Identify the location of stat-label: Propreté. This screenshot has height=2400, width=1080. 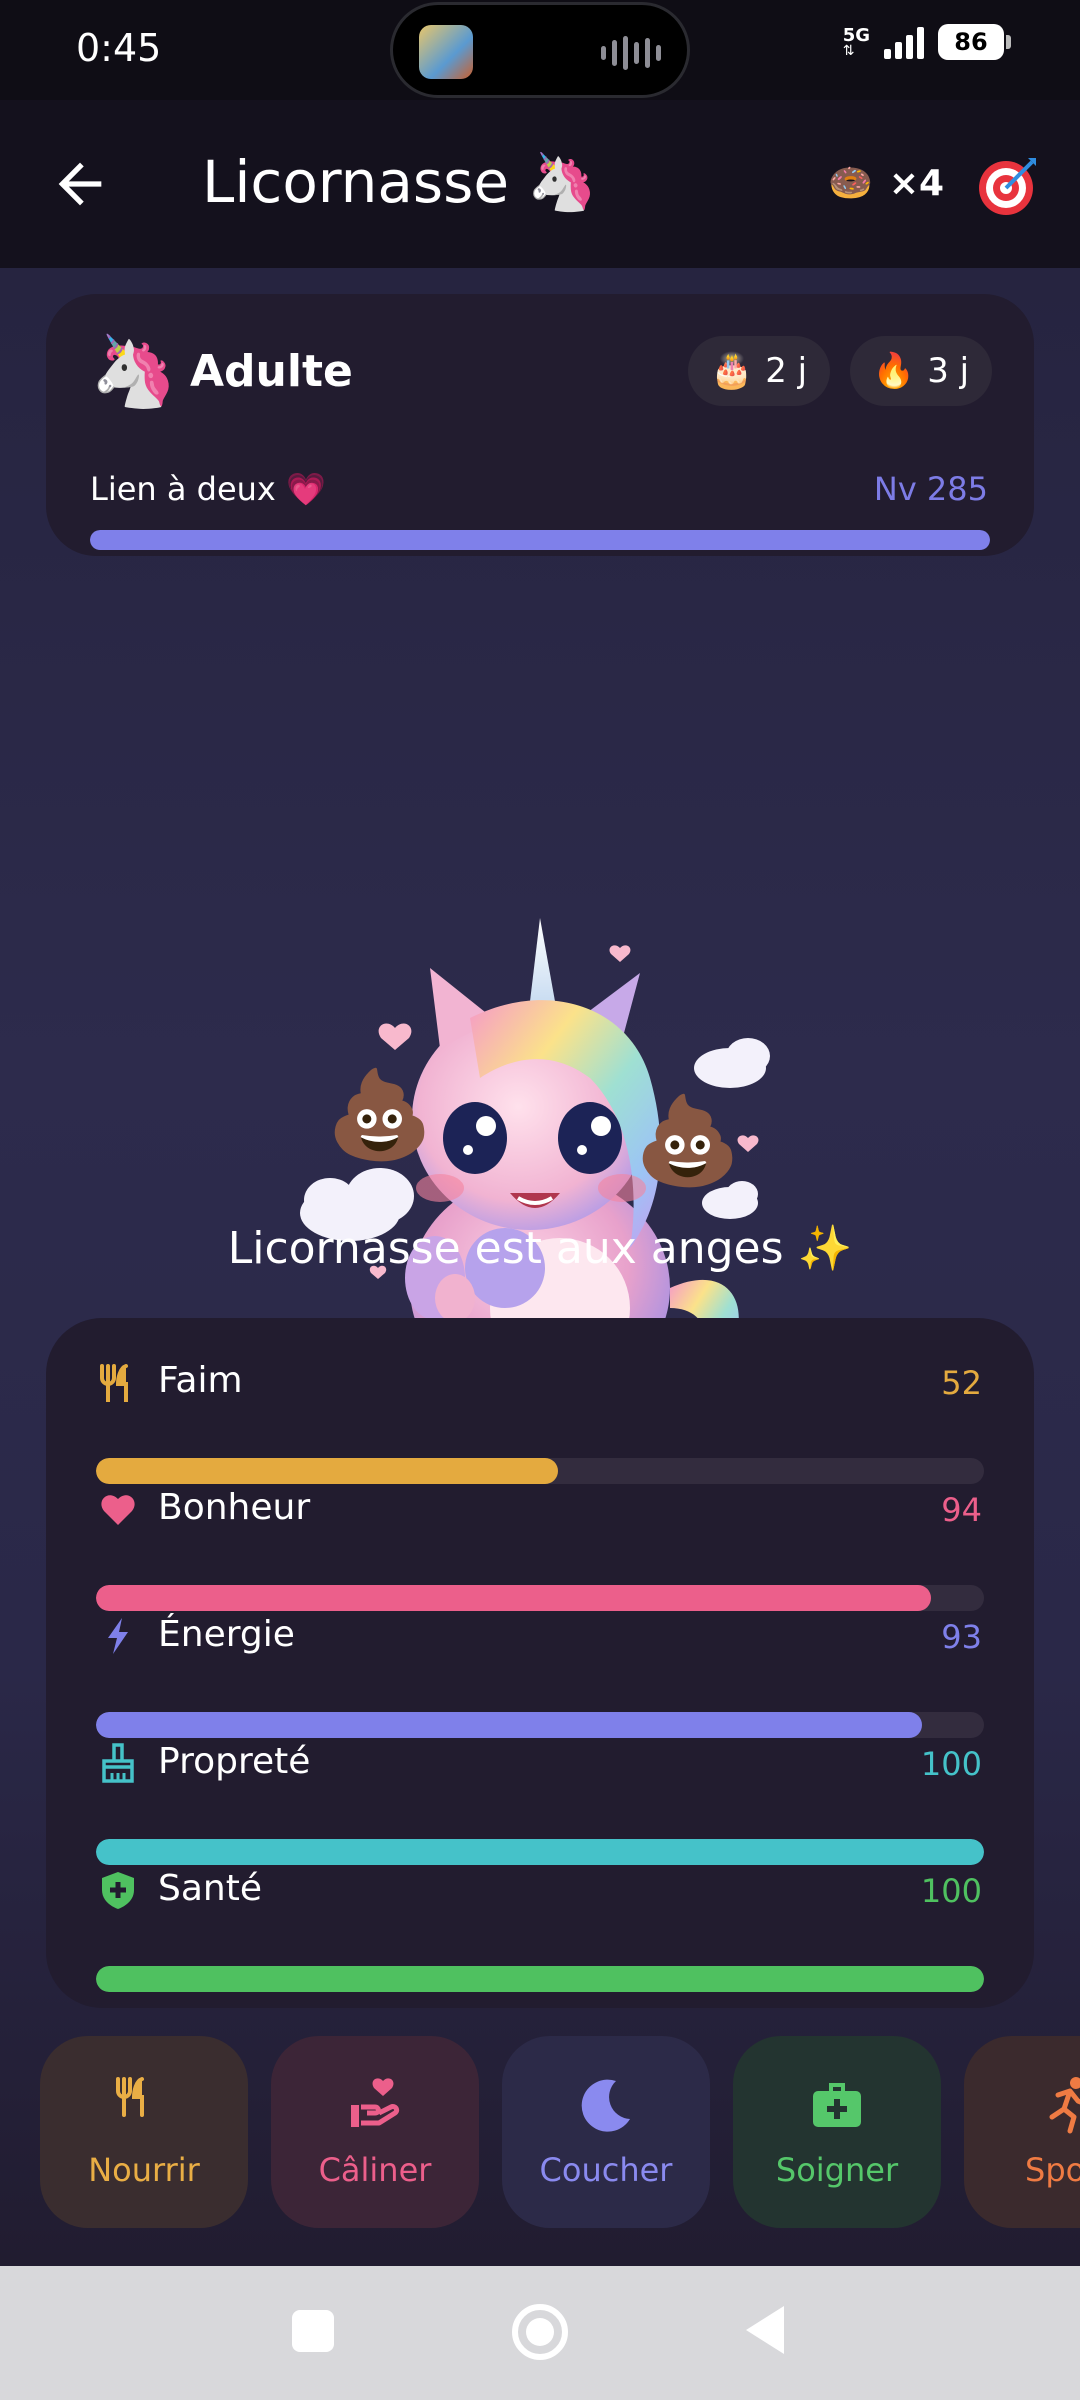
(234, 1761).